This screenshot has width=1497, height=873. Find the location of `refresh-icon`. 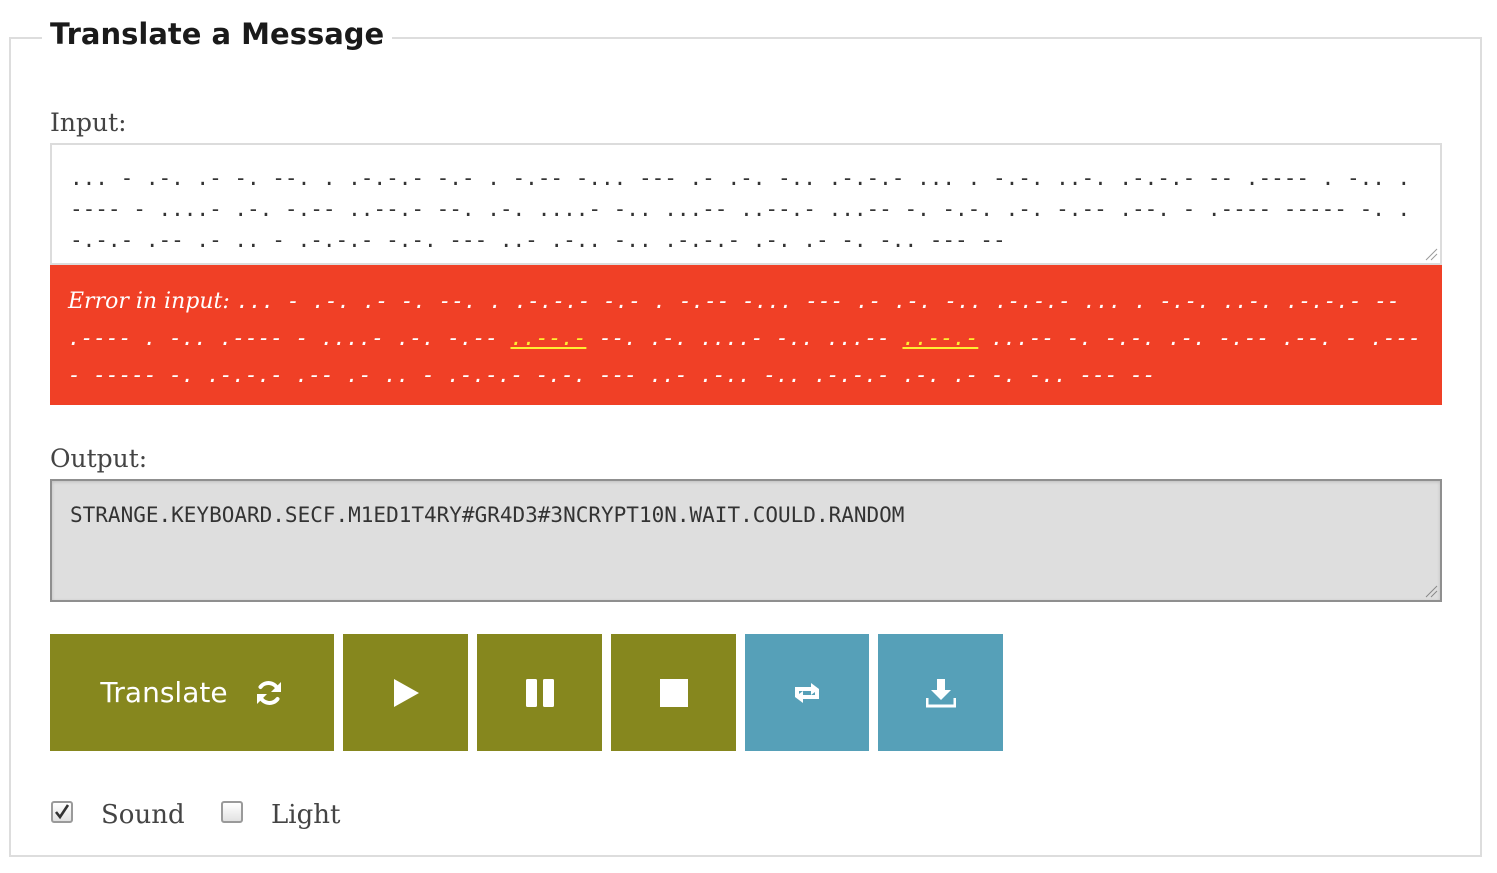

refresh-icon is located at coordinates (268, 692).